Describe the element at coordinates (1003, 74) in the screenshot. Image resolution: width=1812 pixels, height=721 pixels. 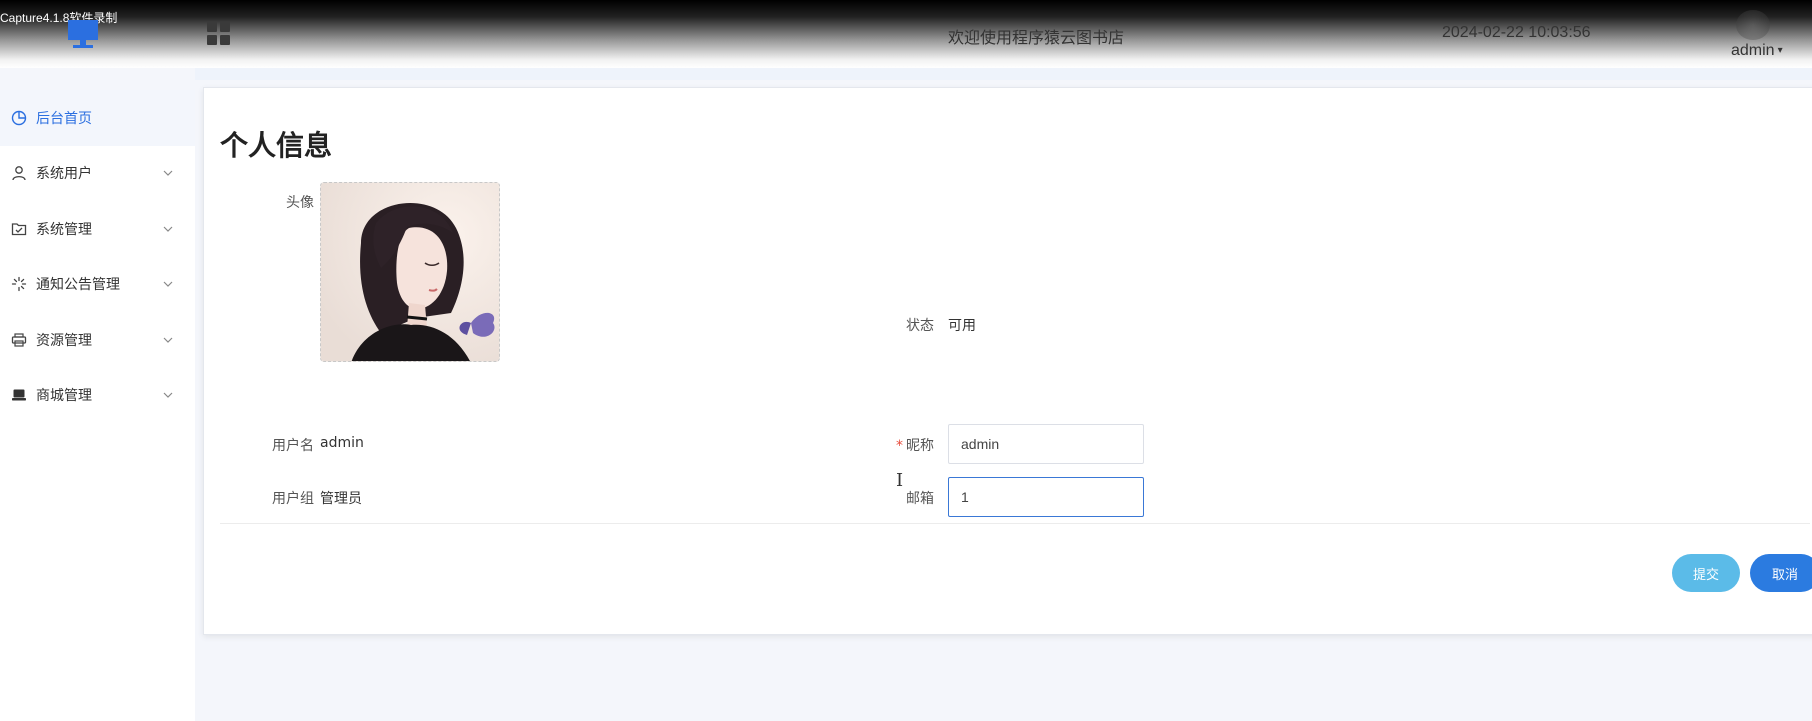
I see `content-top-band` at that location.